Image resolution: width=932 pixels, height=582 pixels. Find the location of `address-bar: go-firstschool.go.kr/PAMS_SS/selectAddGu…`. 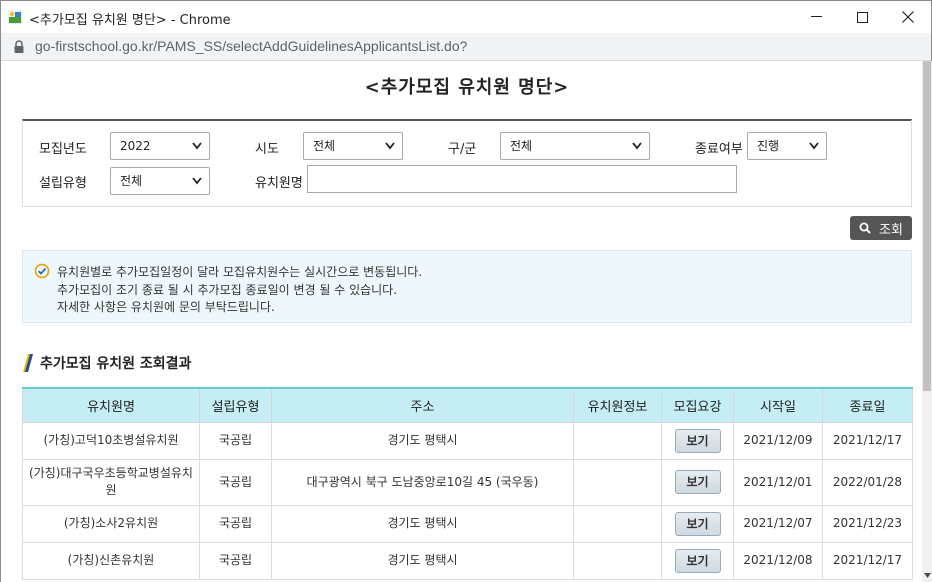

address-bar: go-firstschool.go.kr/PAMS_SS/selectAddGu… is located at coordinates (466, 47).